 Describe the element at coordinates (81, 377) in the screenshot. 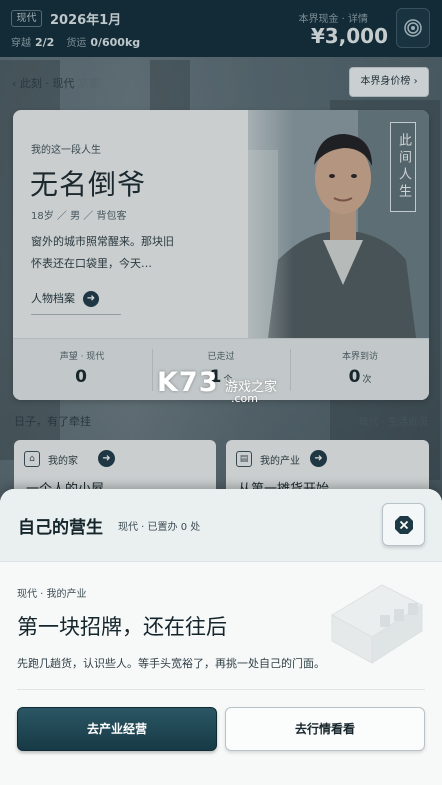

I see `stat-value: 0` at that location.